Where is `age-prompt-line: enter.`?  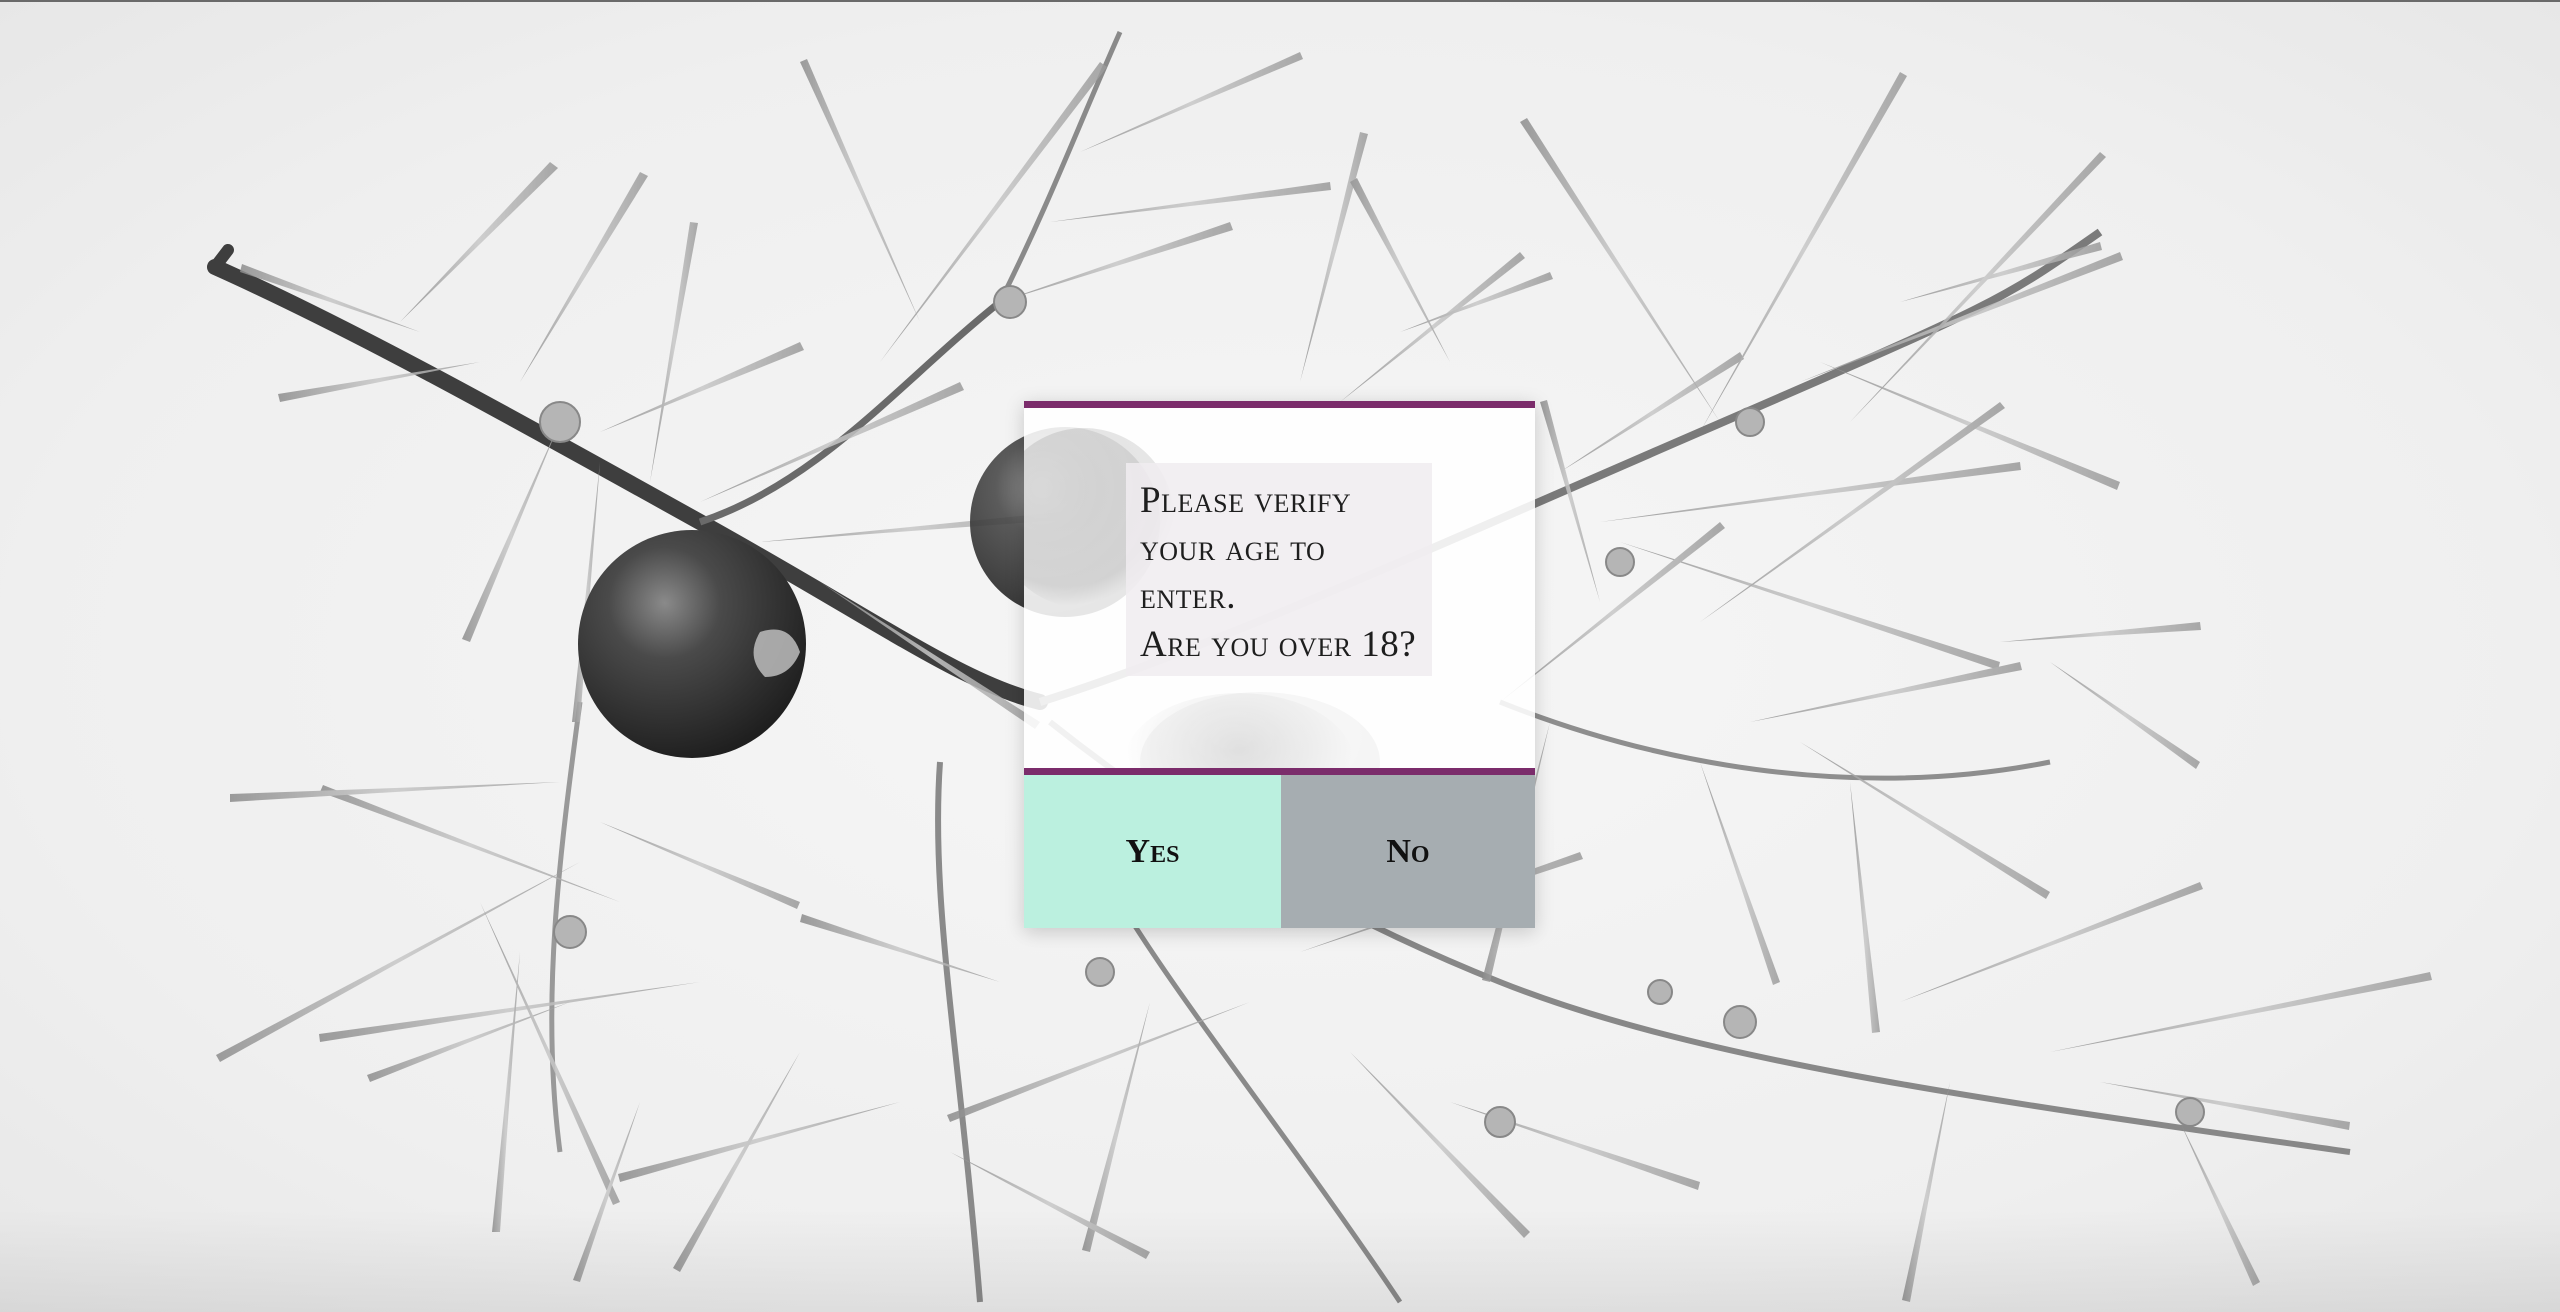
age-prompt-line: enter. is located at coordinates (1188, 596).